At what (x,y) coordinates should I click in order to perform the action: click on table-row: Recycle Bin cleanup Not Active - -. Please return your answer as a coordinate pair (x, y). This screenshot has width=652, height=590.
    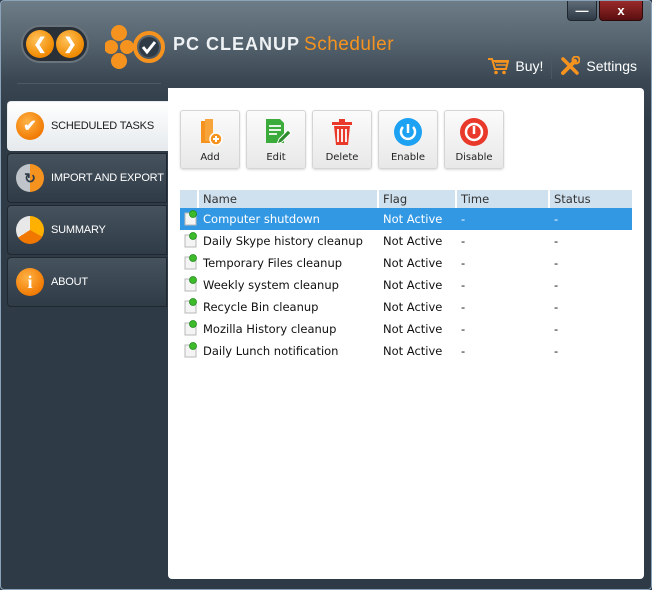
    Looking at the image, I should click on (406, 307).